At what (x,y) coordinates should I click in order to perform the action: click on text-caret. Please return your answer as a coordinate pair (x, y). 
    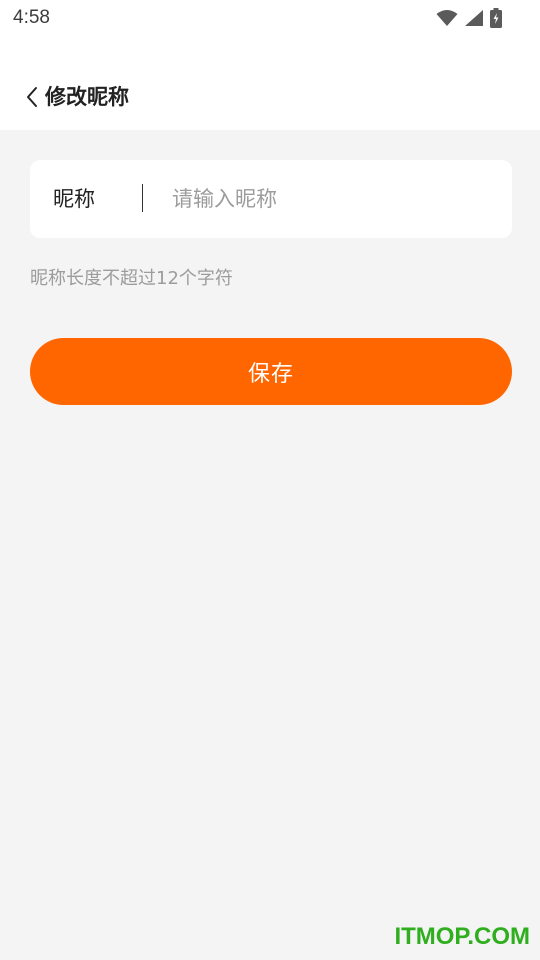
    Looking at the image, I should click on (142, 198).